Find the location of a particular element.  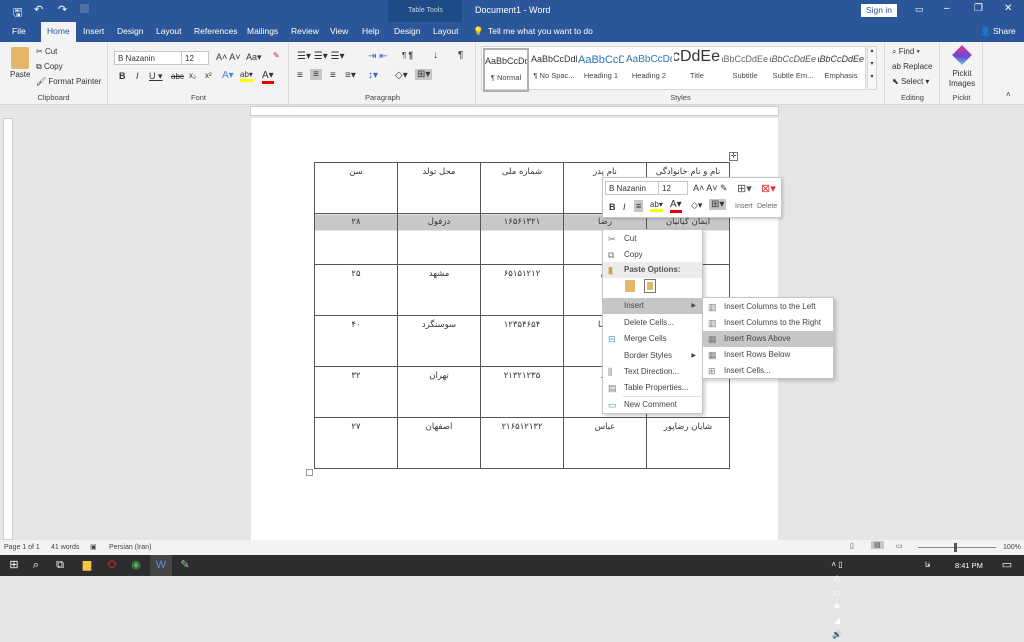

style-subtitle: AaBbCcDdEe Subtitle is located at coordinates (745, 70).